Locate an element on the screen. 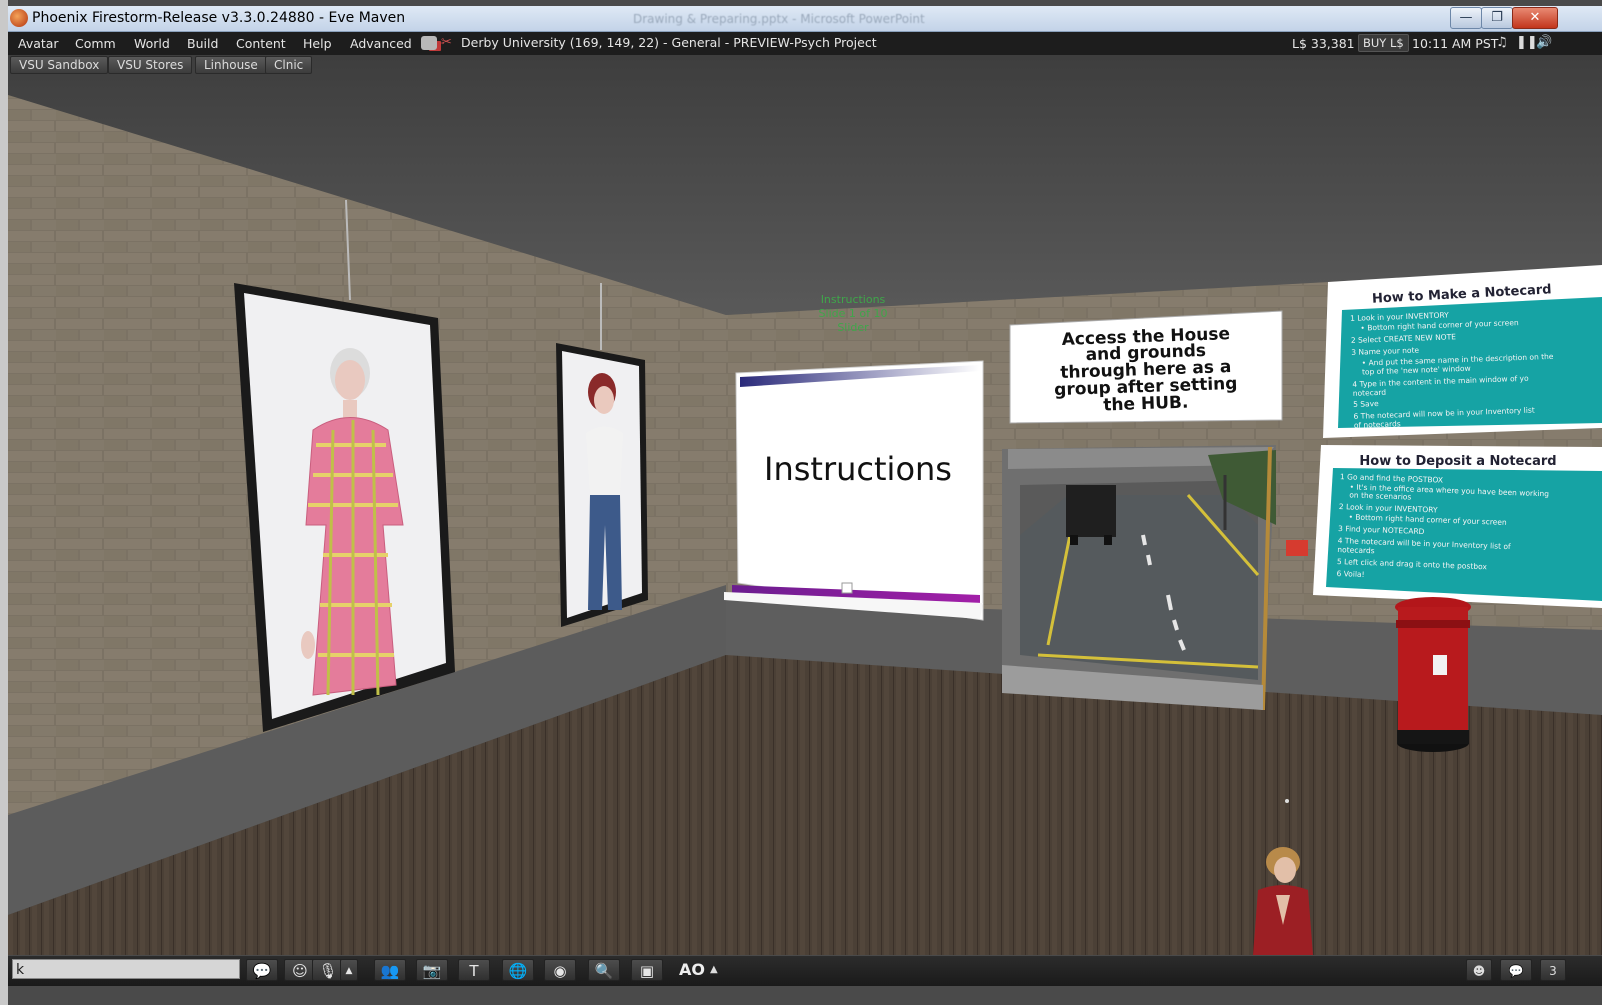 The height and width of the screenshot is (1005, 1602). menu-help: Help is located at coordinates (317, 43).